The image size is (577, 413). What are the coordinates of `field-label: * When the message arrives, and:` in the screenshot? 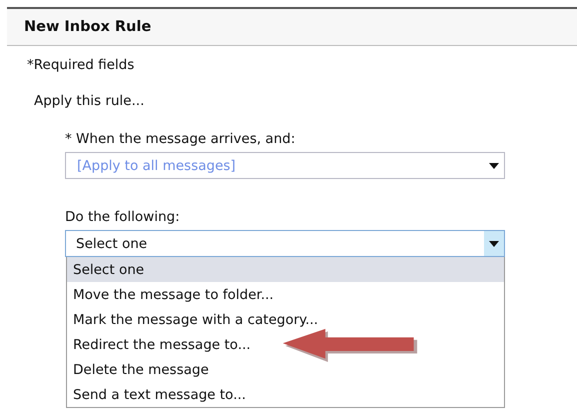 It's located at (180, 139).